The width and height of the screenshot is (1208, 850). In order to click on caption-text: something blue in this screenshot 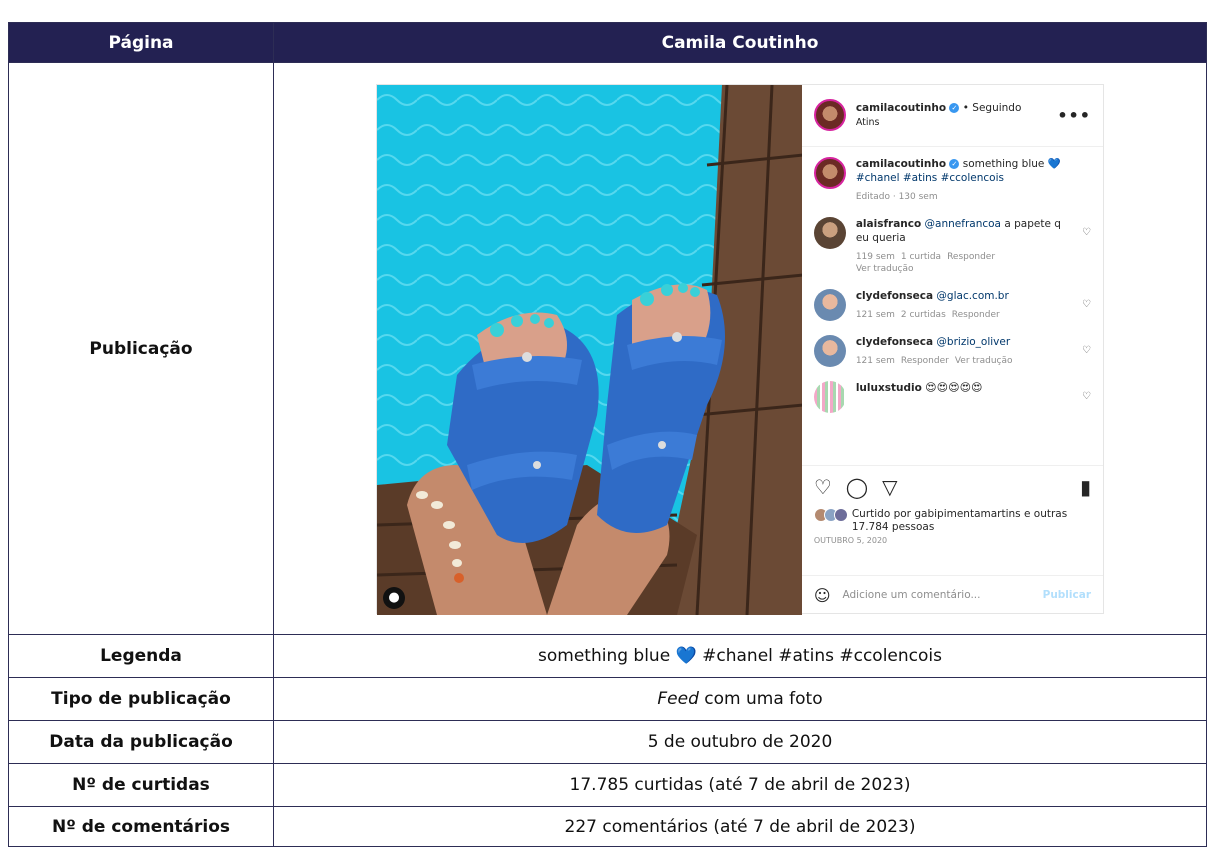, I will do `click(1003, 163)`.